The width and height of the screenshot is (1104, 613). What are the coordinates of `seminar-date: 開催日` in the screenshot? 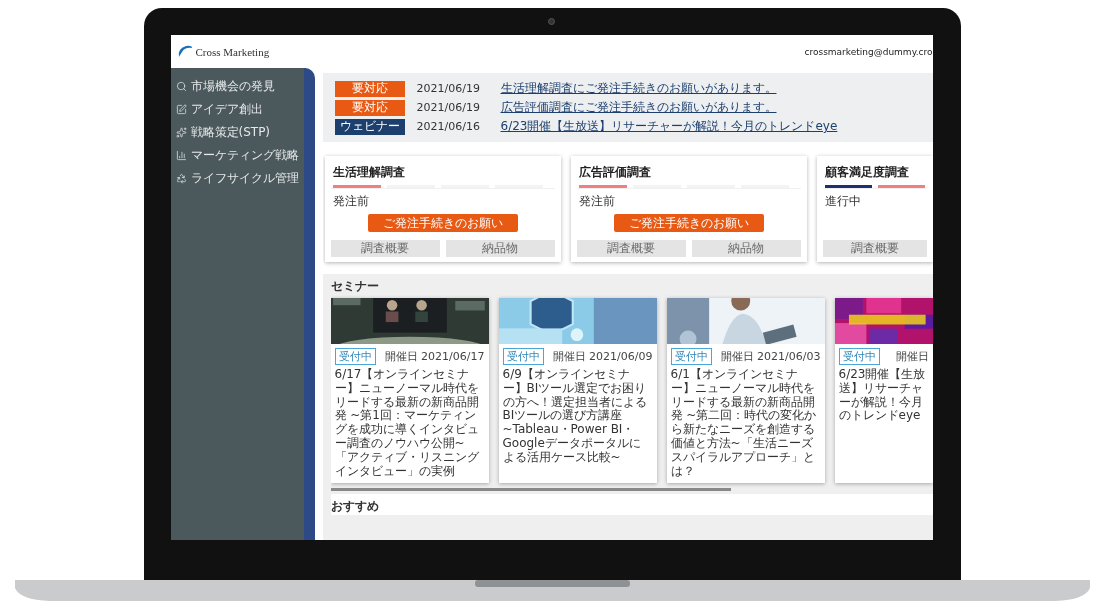 It's located at (912, 356).